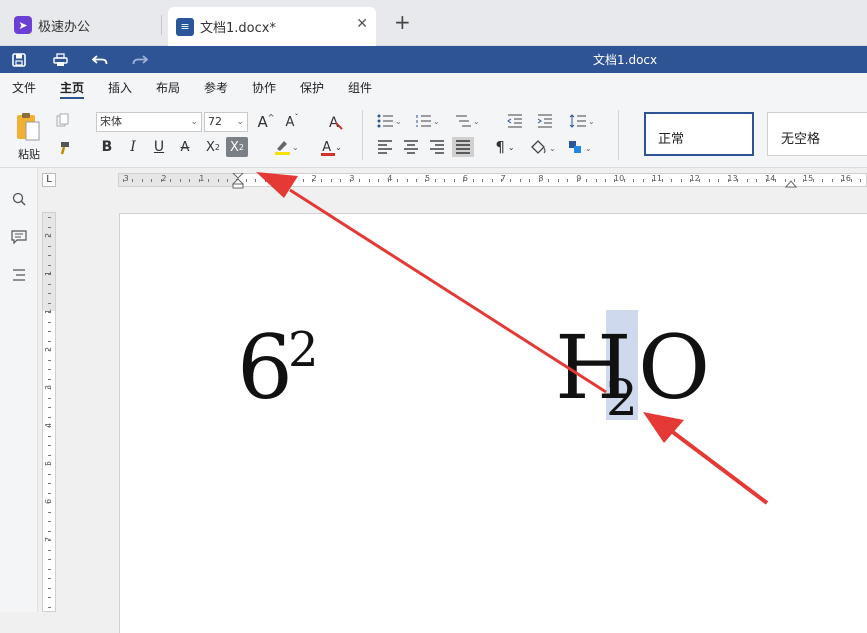 Image resolution: width=867 pixels, height=633 pixels. Describe the element at coordinates (19, 237) in the screenshot. I see `comment-icon` at that location.